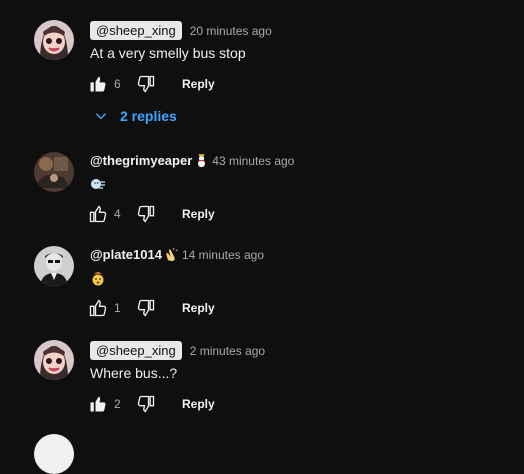 The height and width of the screenshot is (474, 524). Describe the element at coordinates (117, 404) in the screenshot. I see `like-count: 2` at that location.